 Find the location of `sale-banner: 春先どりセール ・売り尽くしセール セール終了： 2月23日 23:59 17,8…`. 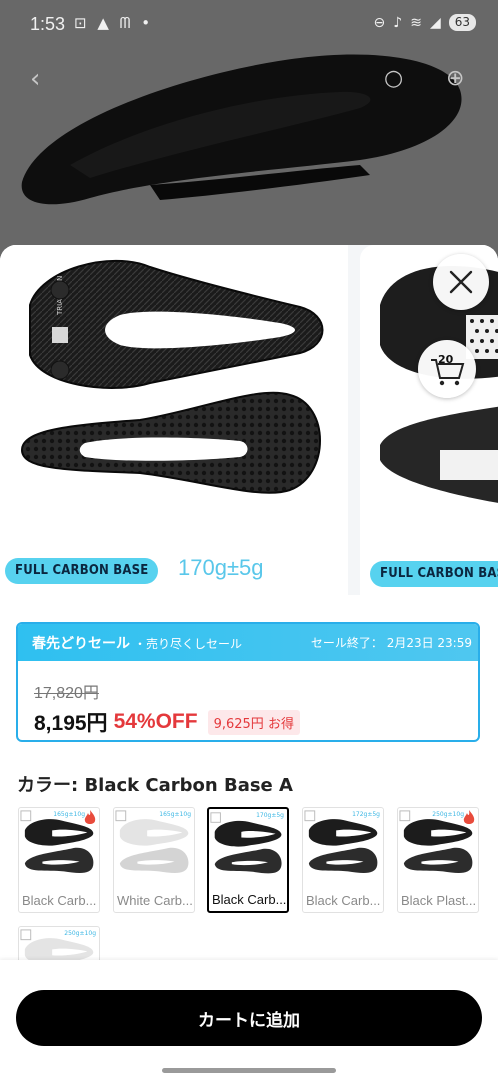

sale-banner: 春先どりセール ・売り尽くしセール セール終了： 2月23日 23:59 17,8… is located at coordinates (248, 682).